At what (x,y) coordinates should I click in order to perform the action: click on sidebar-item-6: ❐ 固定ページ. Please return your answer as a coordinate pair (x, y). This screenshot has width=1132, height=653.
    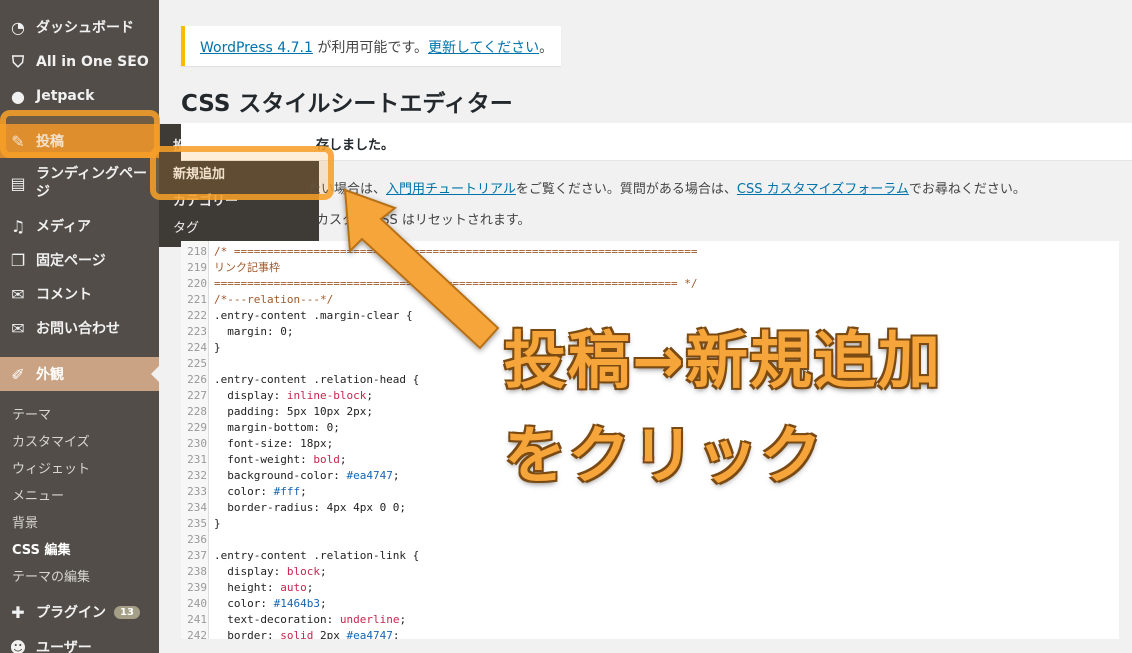
    Looking at the image, I should click on (79, 260).